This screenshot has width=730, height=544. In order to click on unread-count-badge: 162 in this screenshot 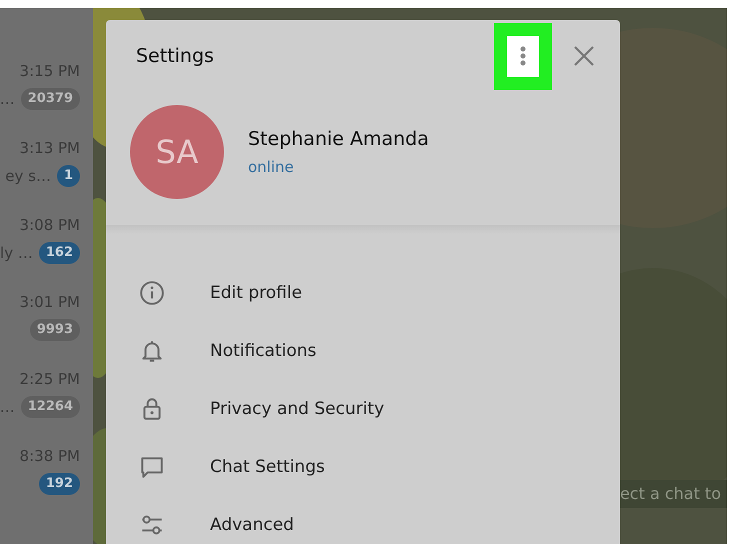, I will do `click(59, 253)`.